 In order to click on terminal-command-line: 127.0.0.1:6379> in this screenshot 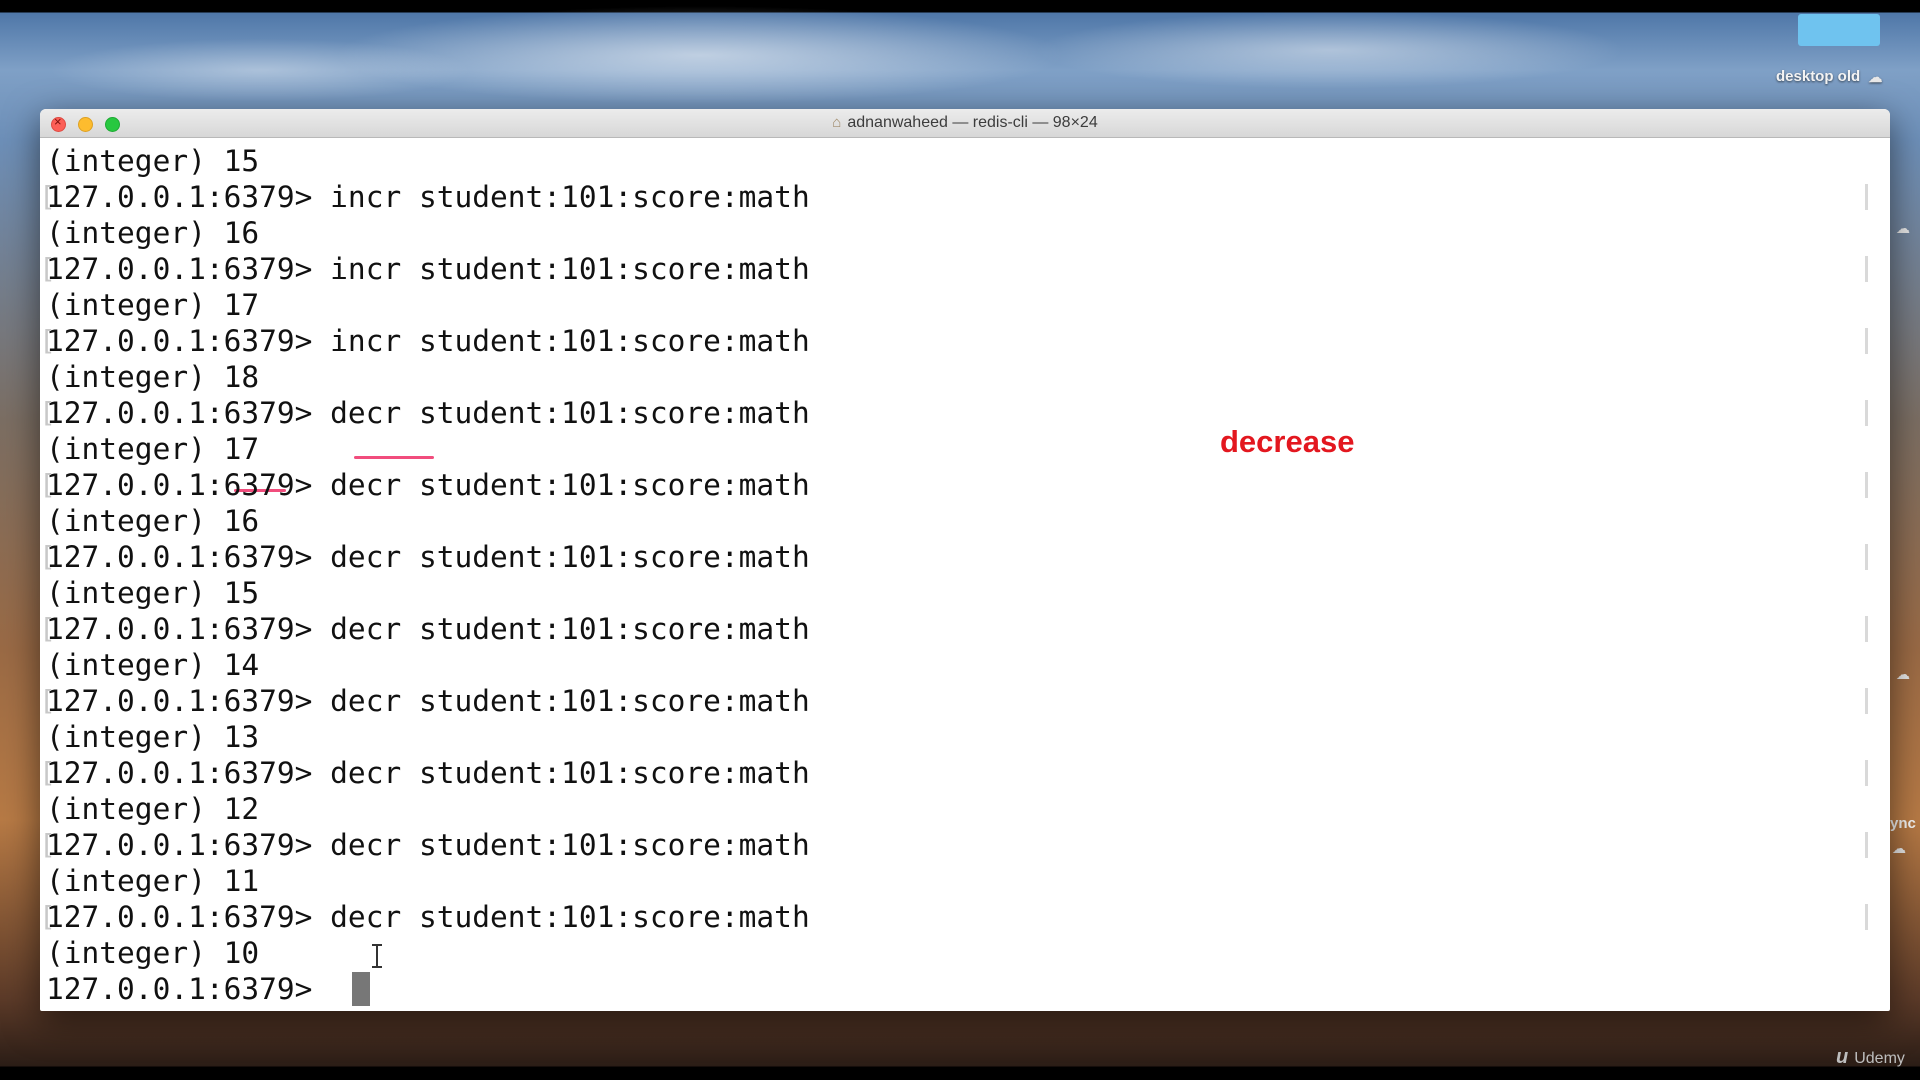, I will do `click(188, 989)`.